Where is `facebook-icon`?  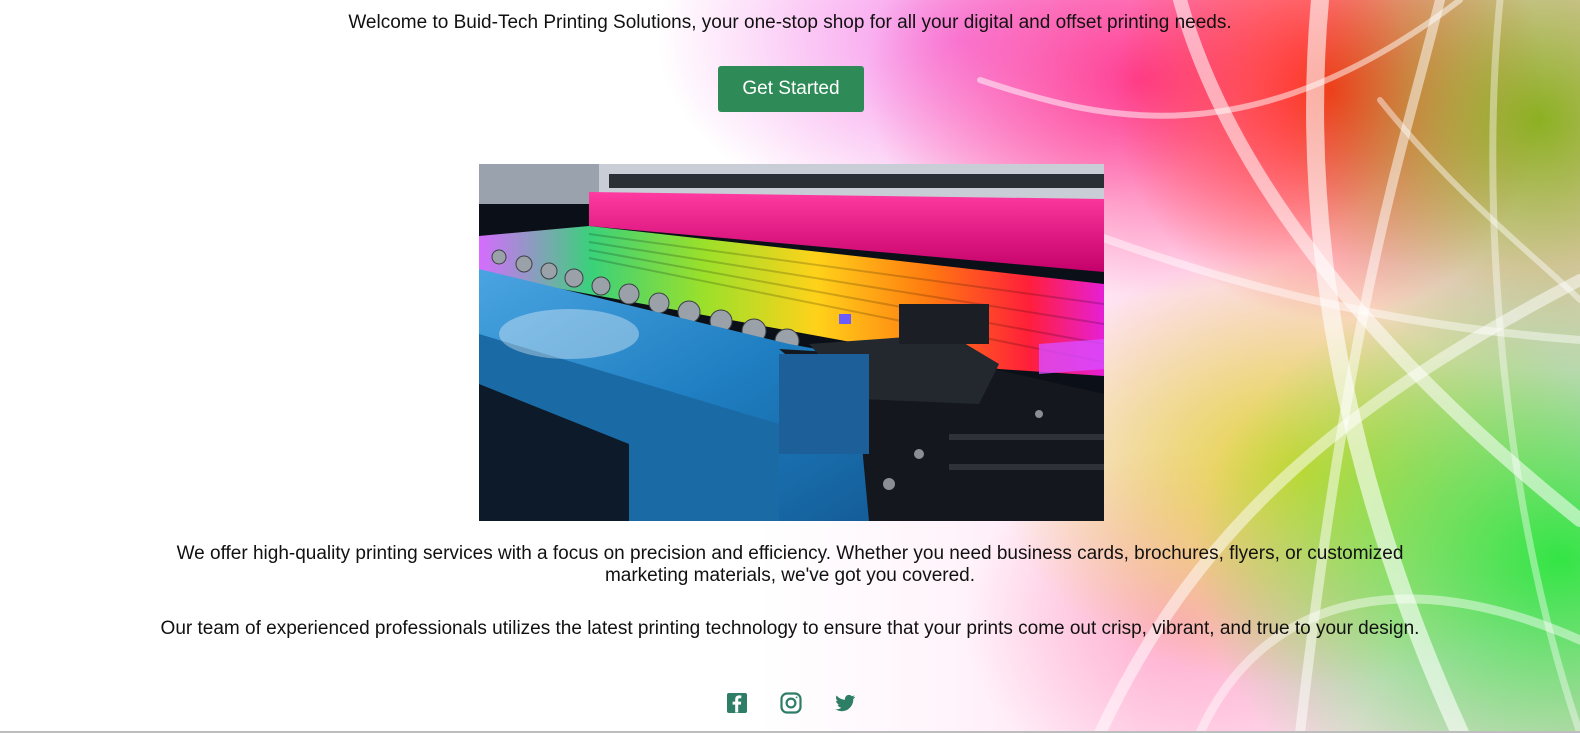
facebook-icon is located at coordinates (737, 703).